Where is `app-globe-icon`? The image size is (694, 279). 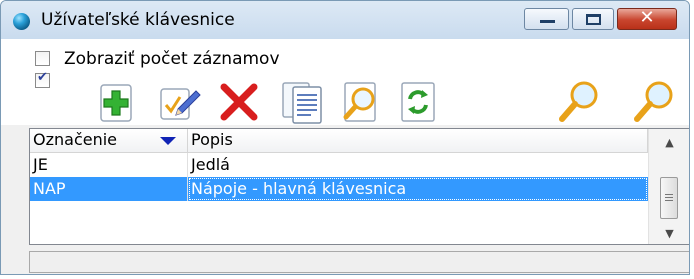 app-globe-icon is located at coordinates (21, 21).